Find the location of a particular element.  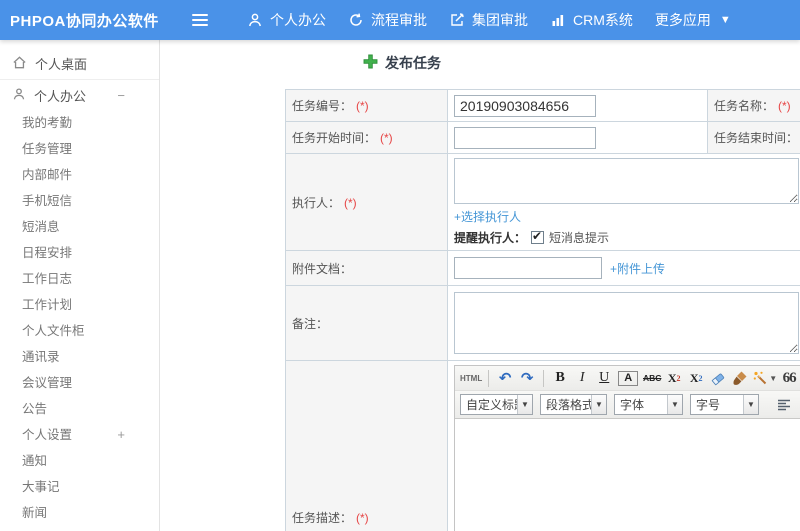

attachment-input is located at coordinates (528, 268).